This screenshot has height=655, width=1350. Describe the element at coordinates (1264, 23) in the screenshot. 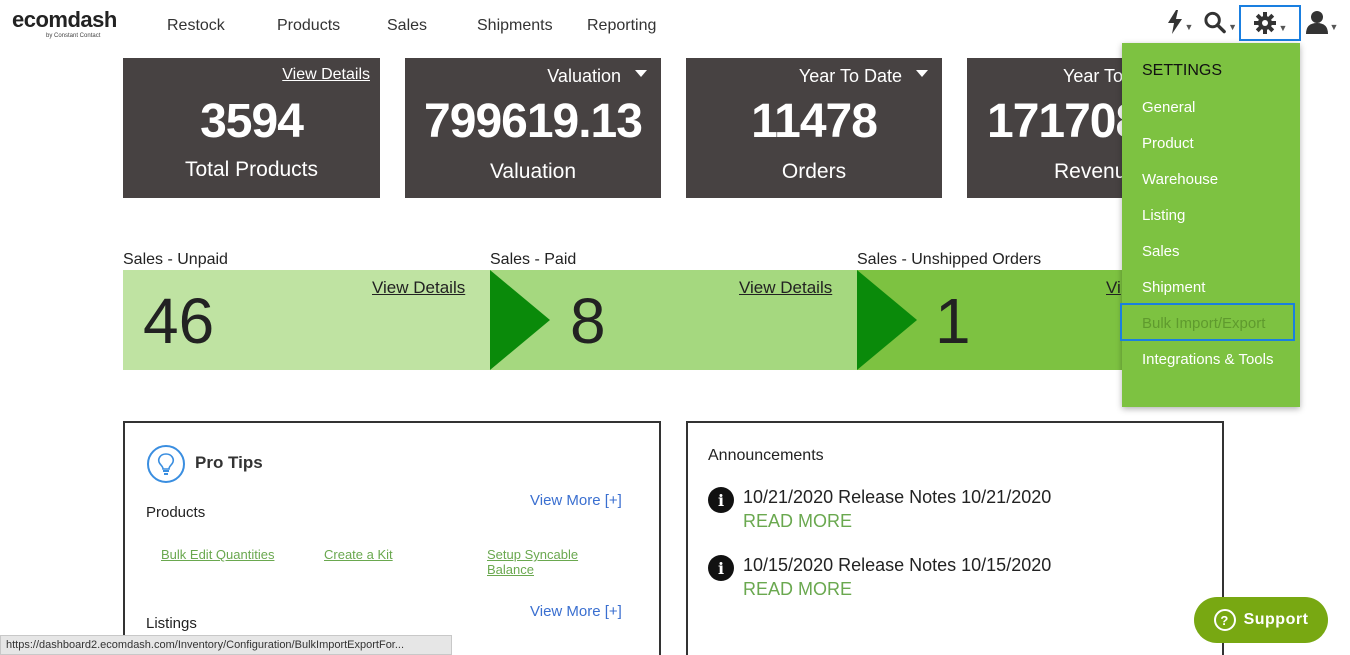

I see `gear-icon` at that location.